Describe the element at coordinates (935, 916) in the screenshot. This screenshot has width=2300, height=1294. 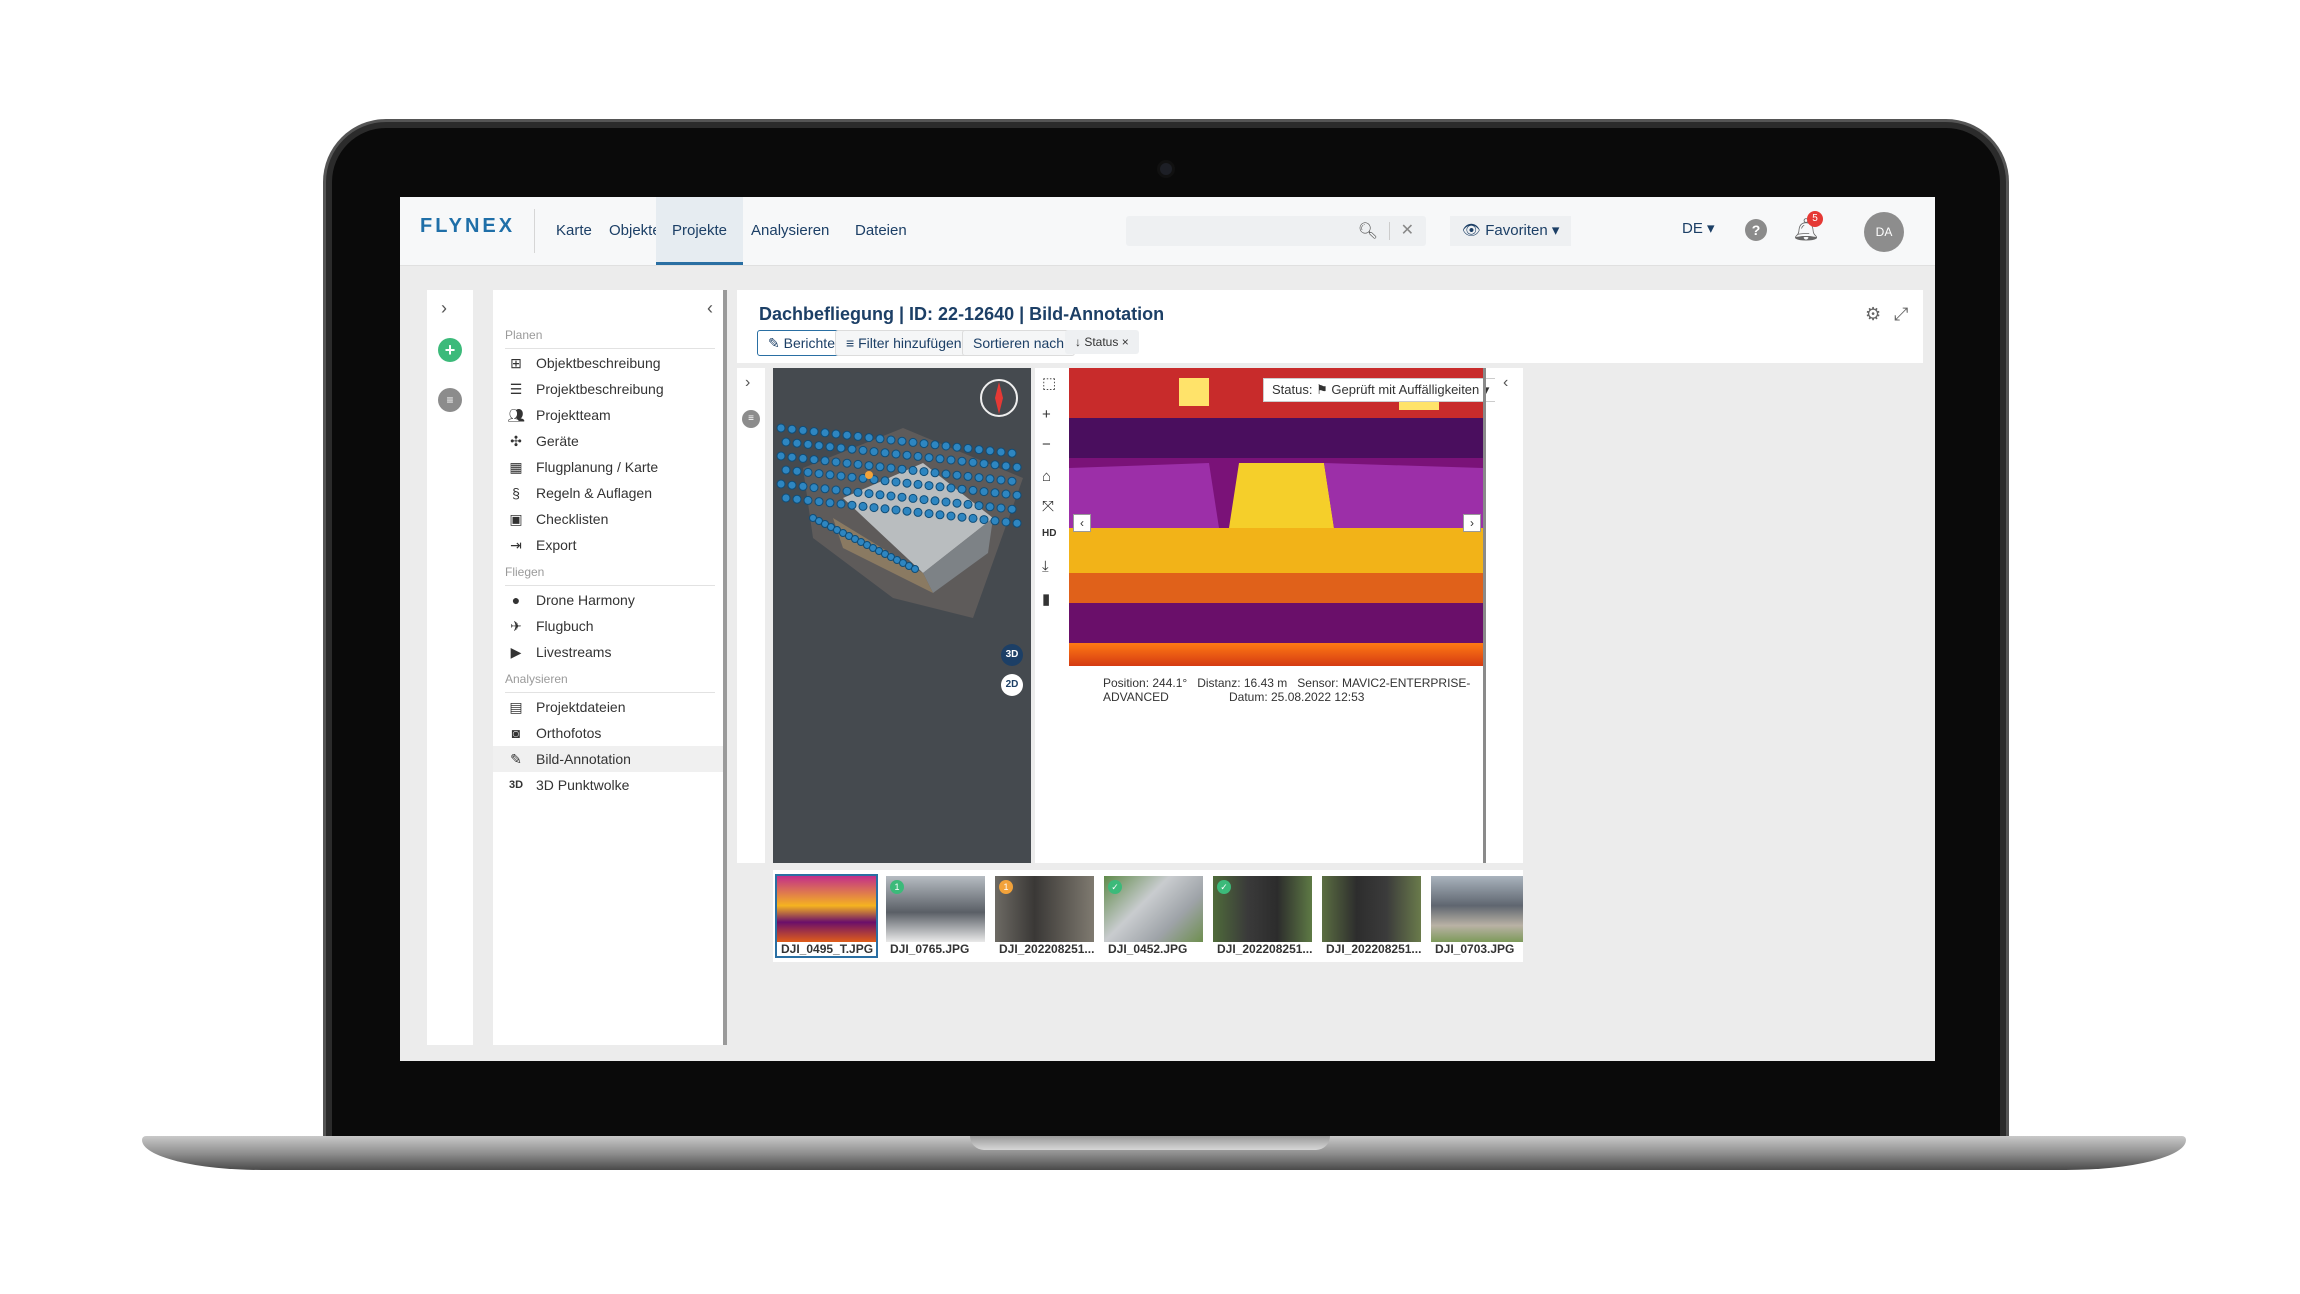
I see `thumbnail: 1 DJI_0765.JPG` at that location.